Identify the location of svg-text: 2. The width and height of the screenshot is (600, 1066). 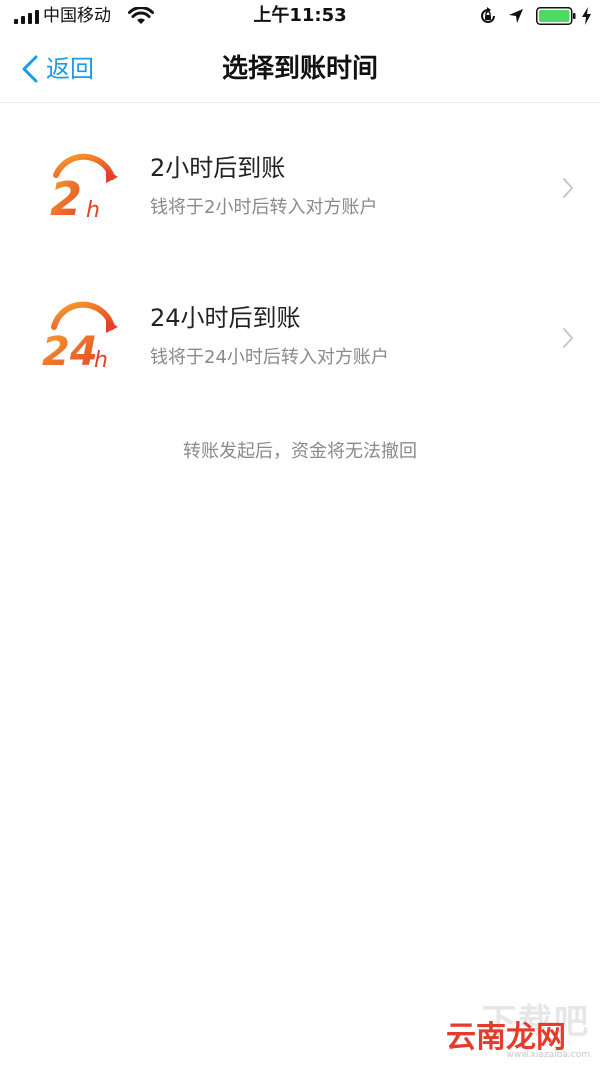
(66, 197).